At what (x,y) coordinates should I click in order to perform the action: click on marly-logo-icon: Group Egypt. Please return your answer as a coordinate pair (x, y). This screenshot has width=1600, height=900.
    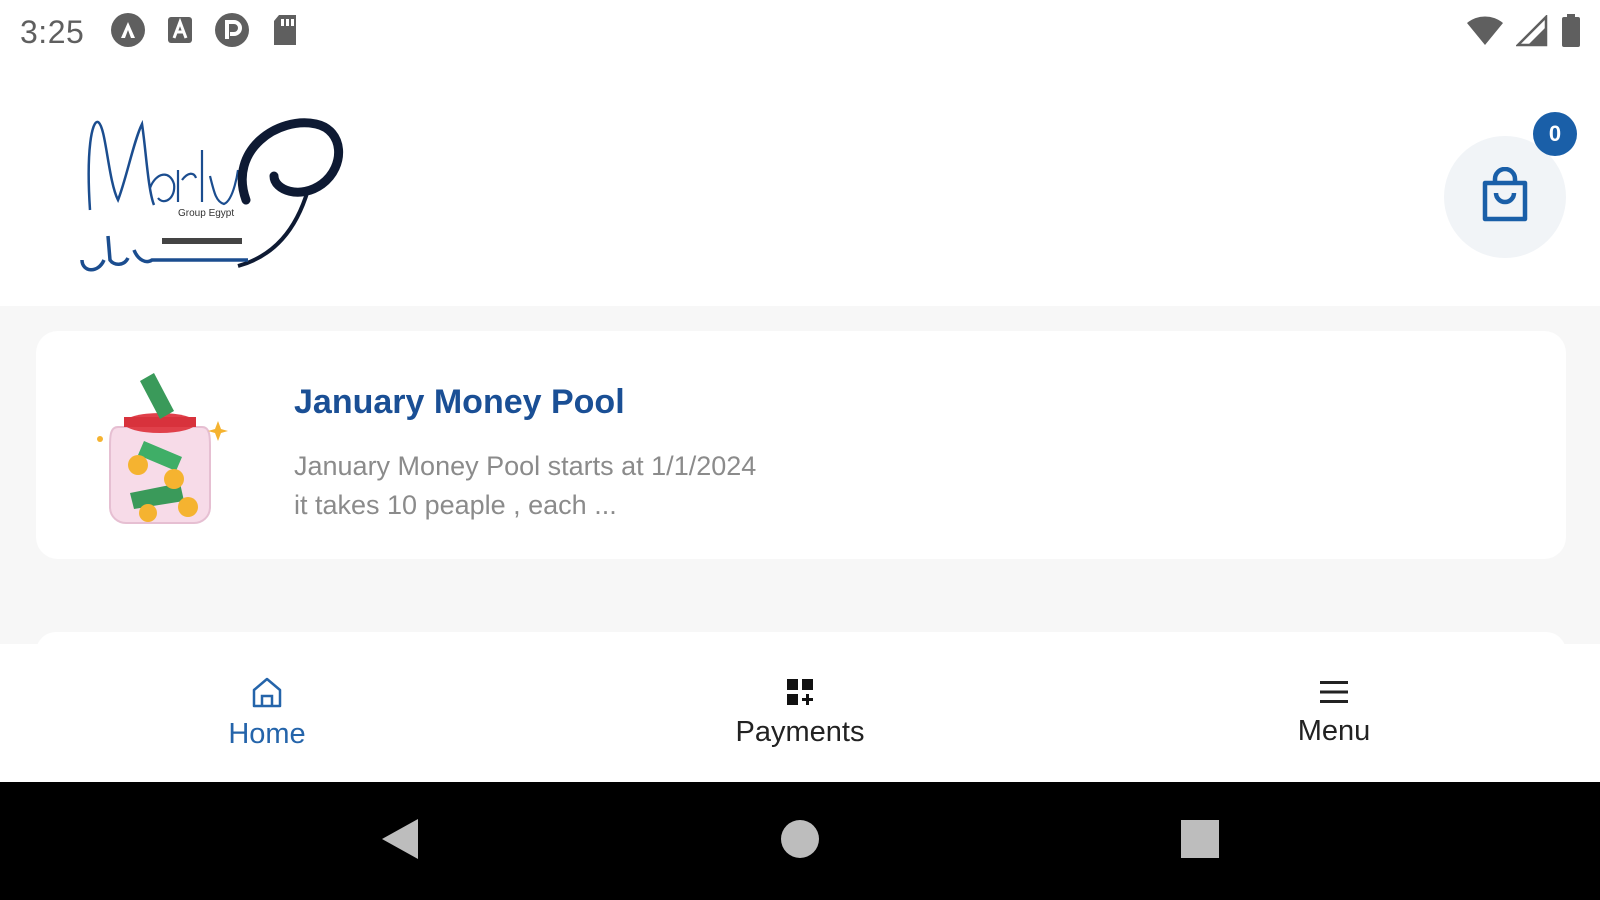
    Looking at the image, I should click on (213, 195).